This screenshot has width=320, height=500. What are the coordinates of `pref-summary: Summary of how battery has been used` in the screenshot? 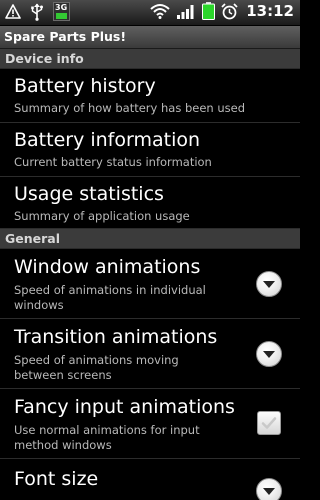 It's located at (130, 108).